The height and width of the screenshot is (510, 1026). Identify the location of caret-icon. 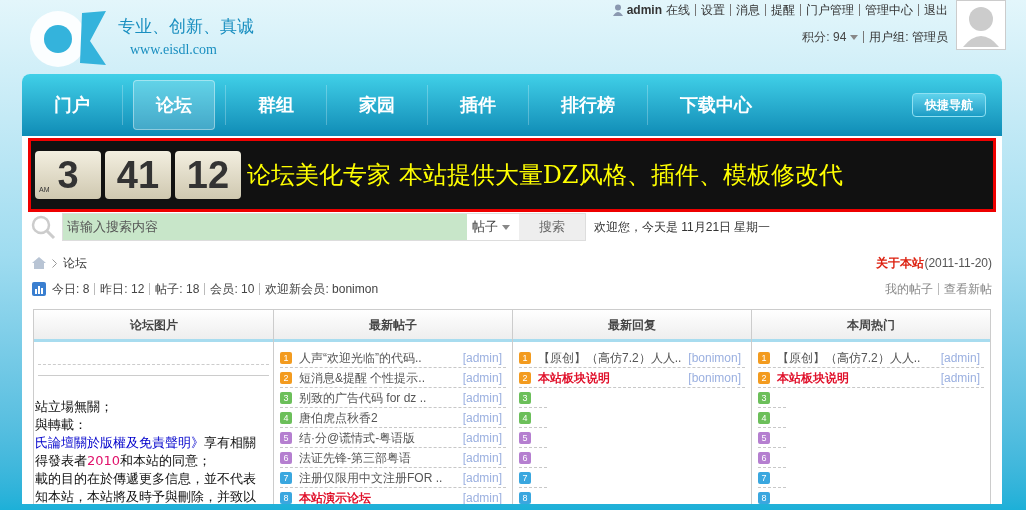
(854, 37).